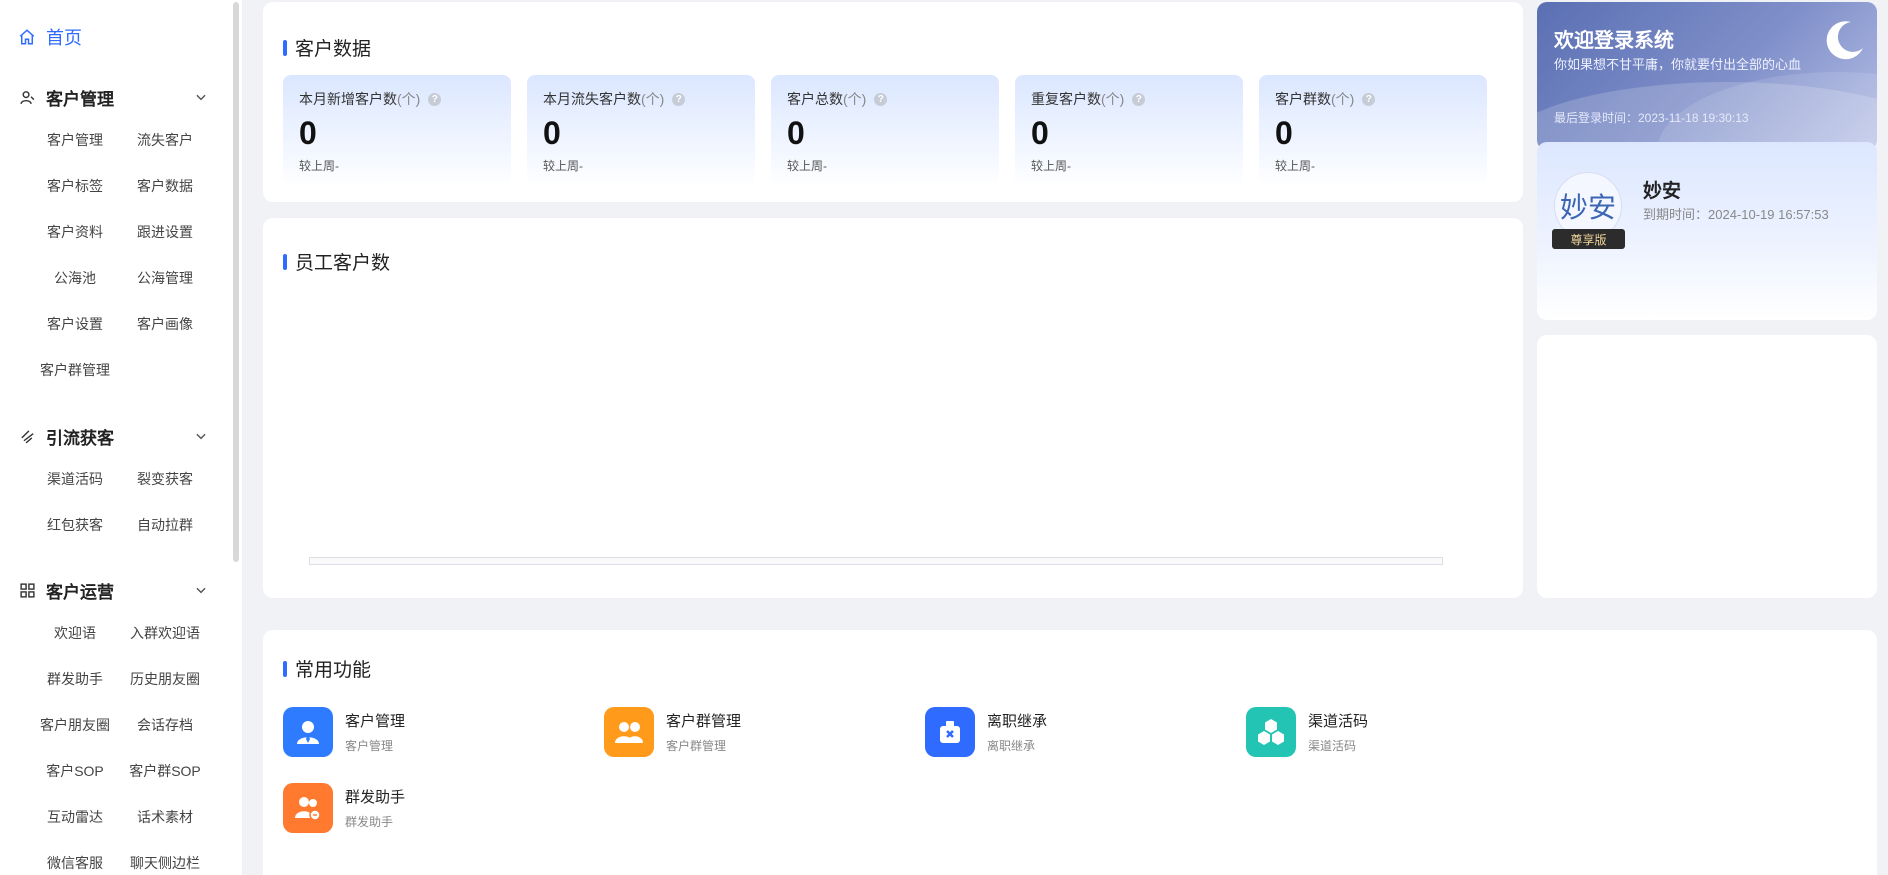 The height and width of the screenshot is (875, 1888). I want to click on function-title: 群发助手, so click(375, 797).